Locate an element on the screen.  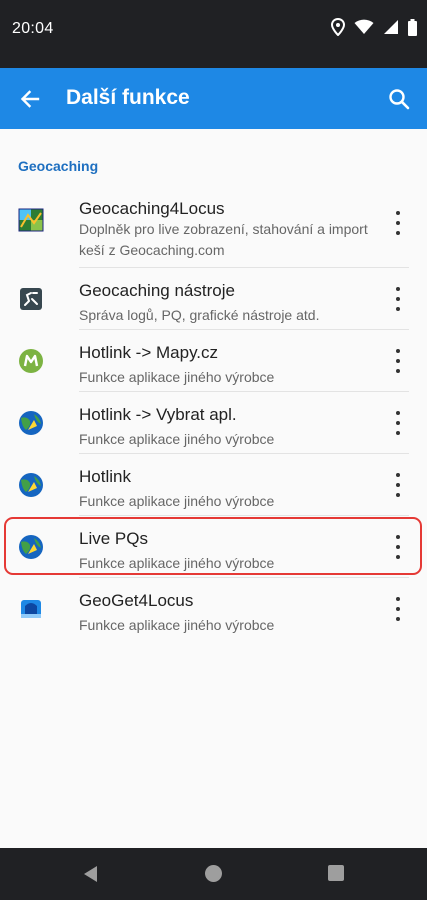
page-title: Další funkce is located at coordinates (128, 97).